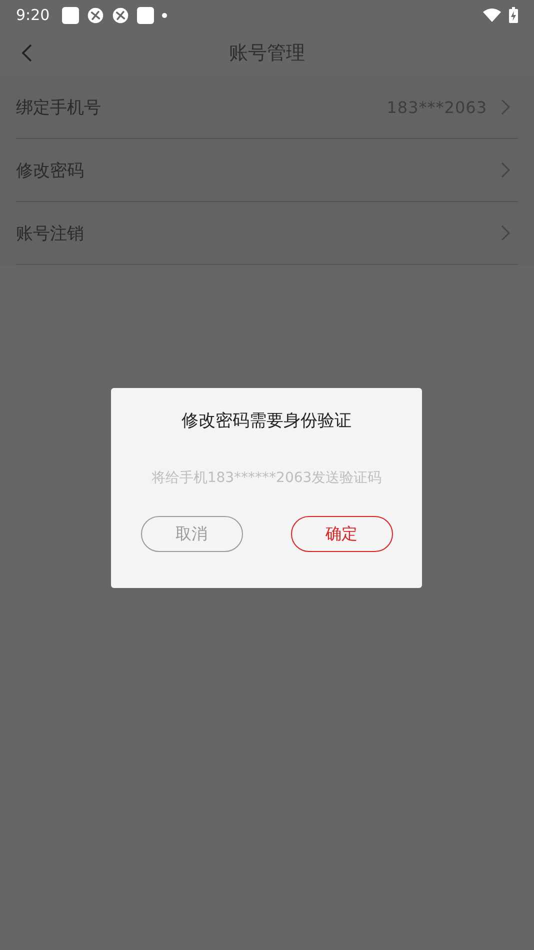  What do you see at coordinates (513, 15) in the screenshot?
I see `battery-icon` at bounding box center [513, 15].